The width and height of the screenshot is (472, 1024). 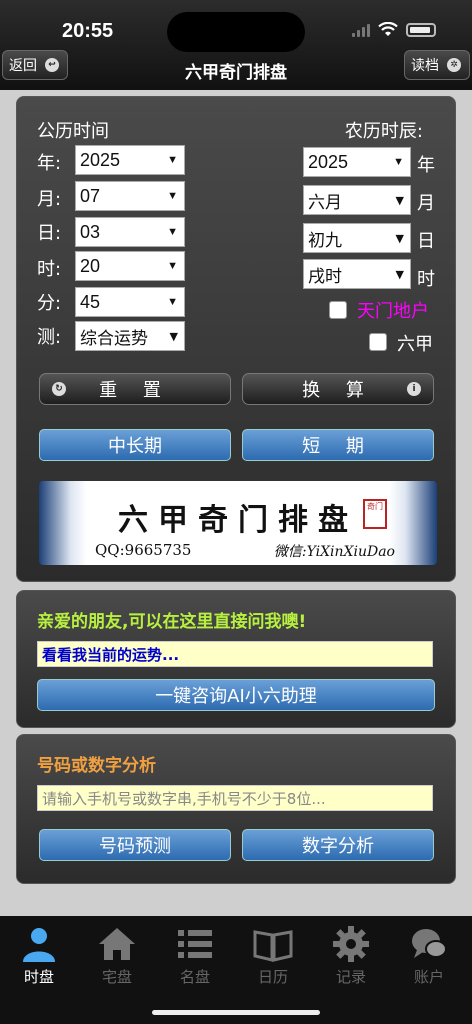 What do you see at coordinates (135, 445) in the screenshot?
I see `long-term-button: 中长期` at bounding box center [135, 445].